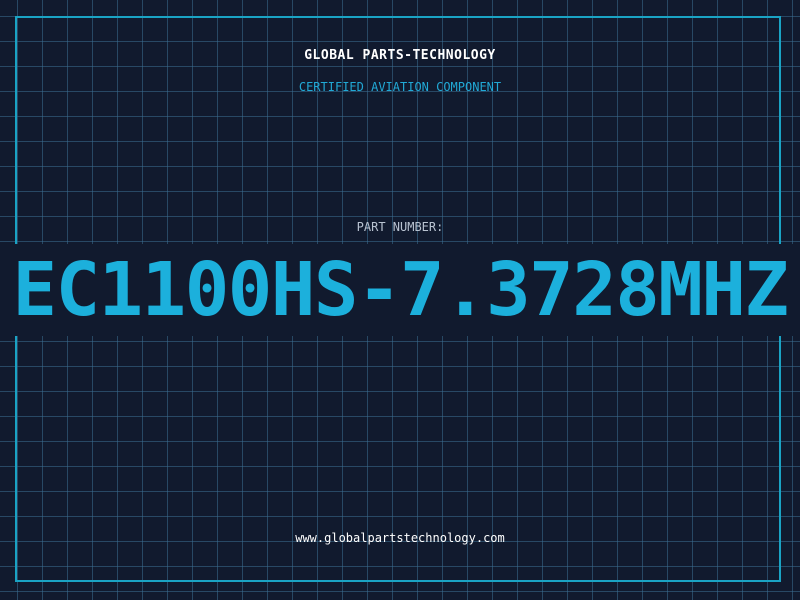  What do you see at coordinates (400, 538) in the screenshot?
I see `website-url: www.globalpartstechnology.com` at bounding box center [400, 538].